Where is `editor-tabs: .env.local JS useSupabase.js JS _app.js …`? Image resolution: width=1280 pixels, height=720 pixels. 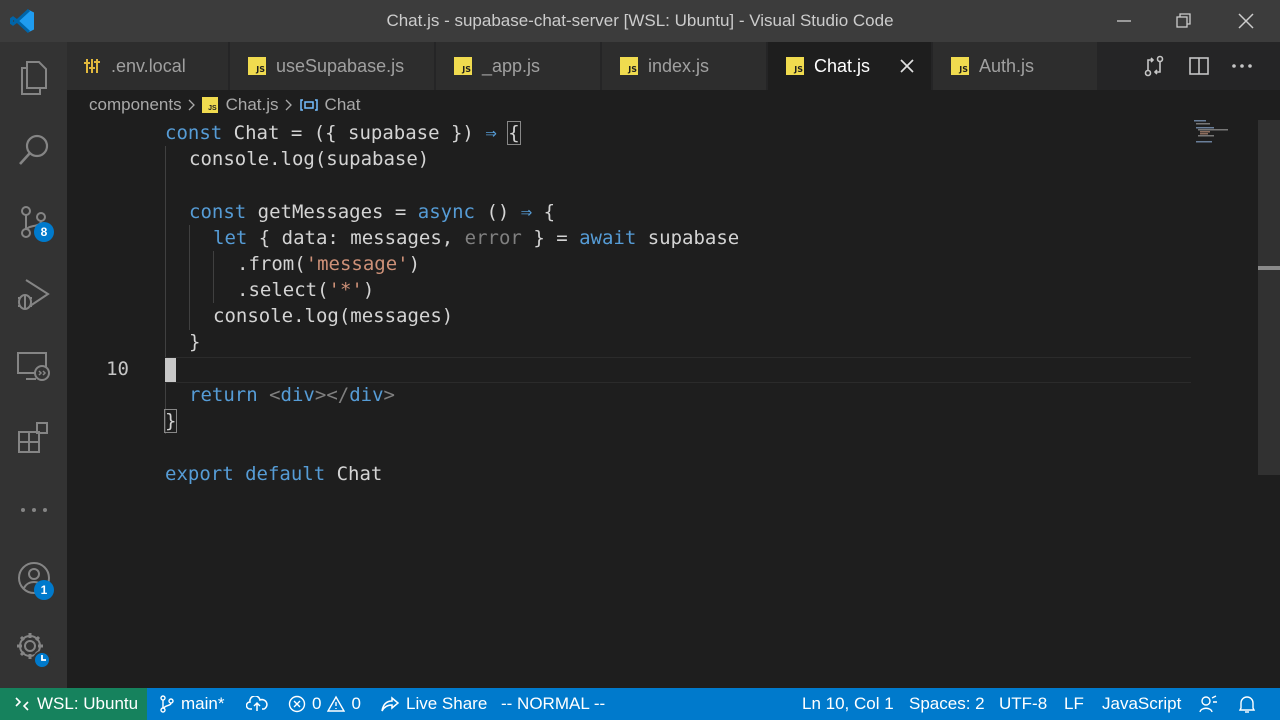
editor-tabs: .env.local JS useSupabase.js JS _app.js … is located at coordinates (673, 66).